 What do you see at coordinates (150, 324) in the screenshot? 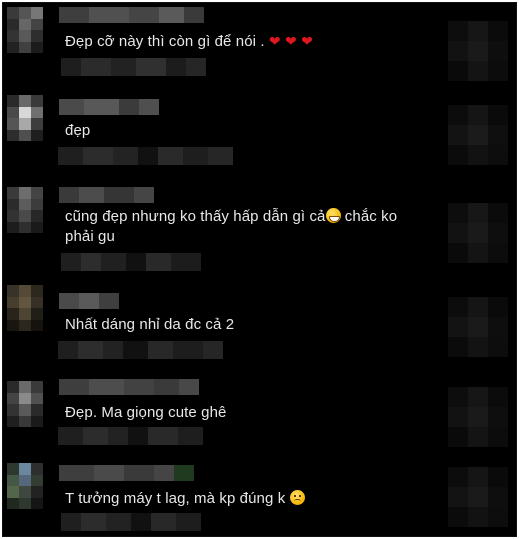
I see `comment-text: Nhất dáng nhỉ da đc cả 2` at bounding box center [150, 324].